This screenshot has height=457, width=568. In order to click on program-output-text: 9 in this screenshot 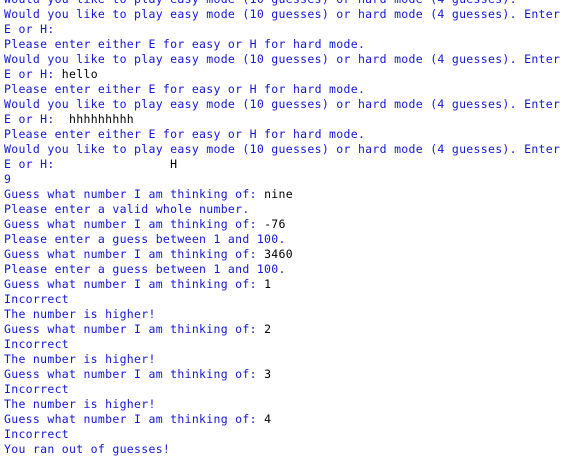, I will do `click(8, 179)`.